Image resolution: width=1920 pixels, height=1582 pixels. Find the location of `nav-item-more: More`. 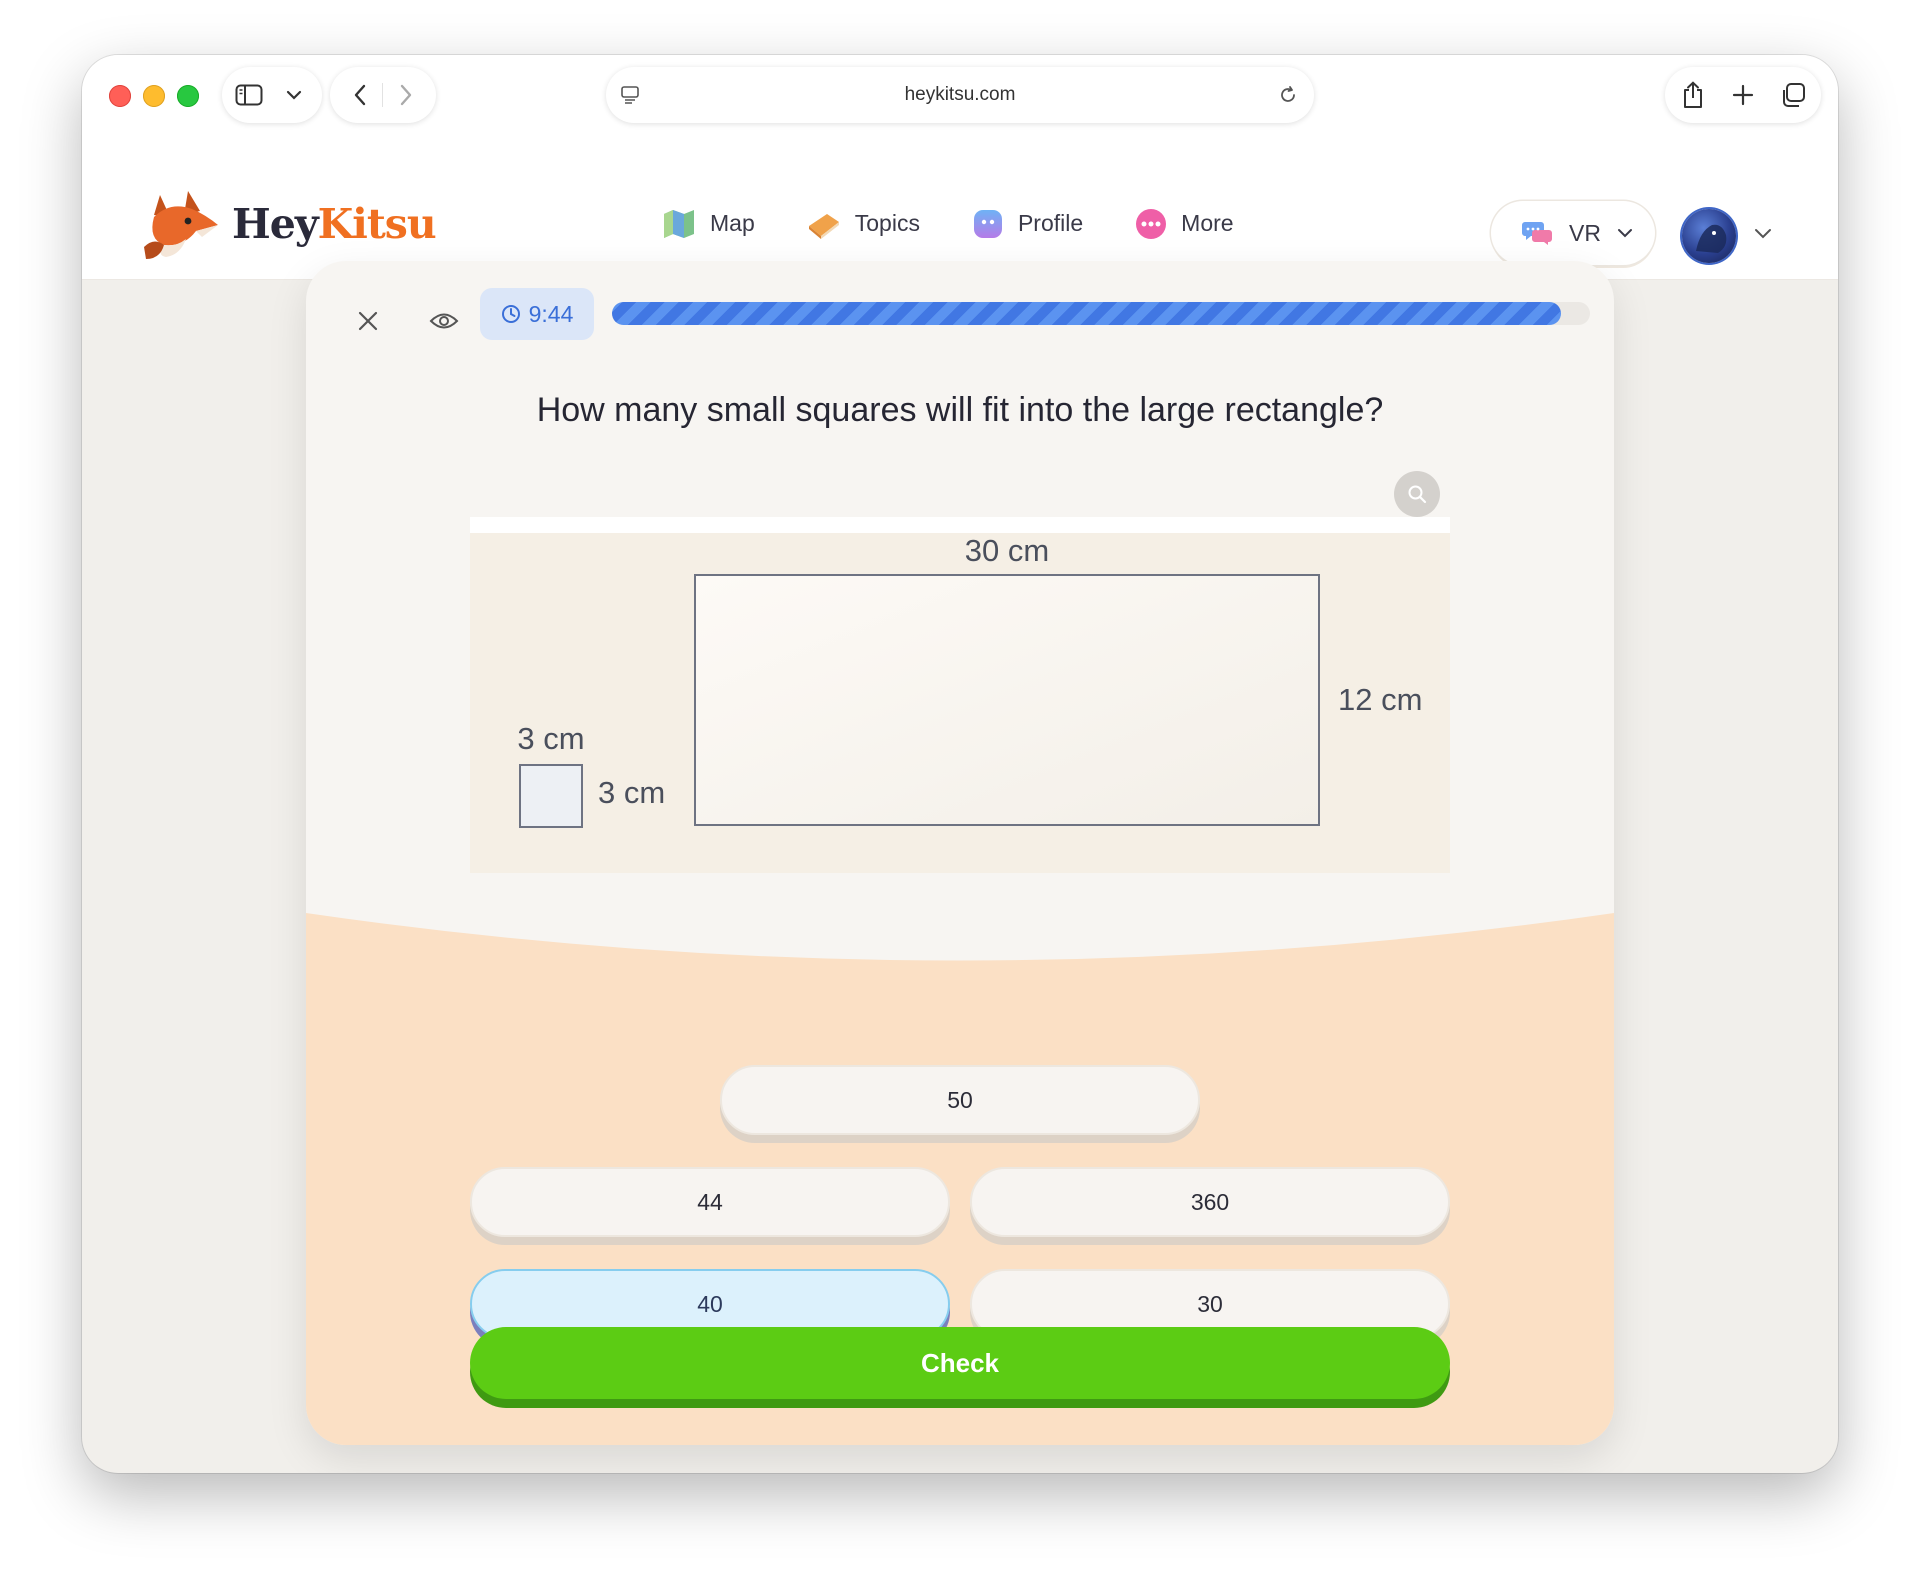

nav-item-more: More is located at coordinates (1184, 224).